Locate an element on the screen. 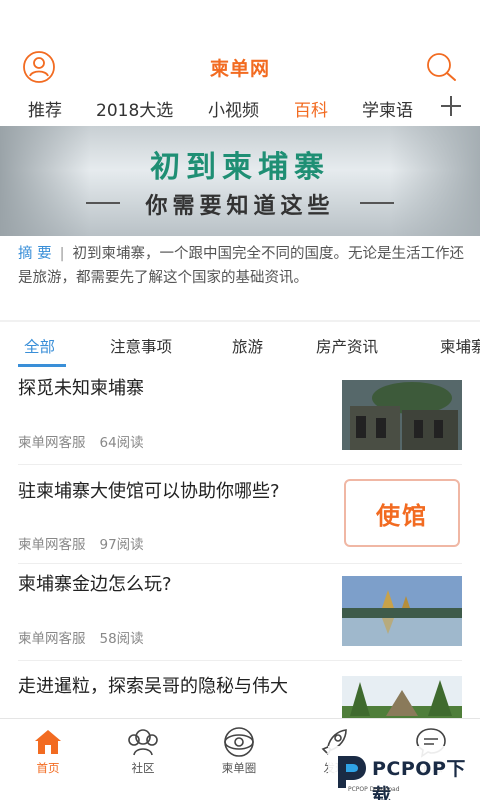  article-title: 柬埔寨金边怎么玩? is located at coordinates (95, 584).